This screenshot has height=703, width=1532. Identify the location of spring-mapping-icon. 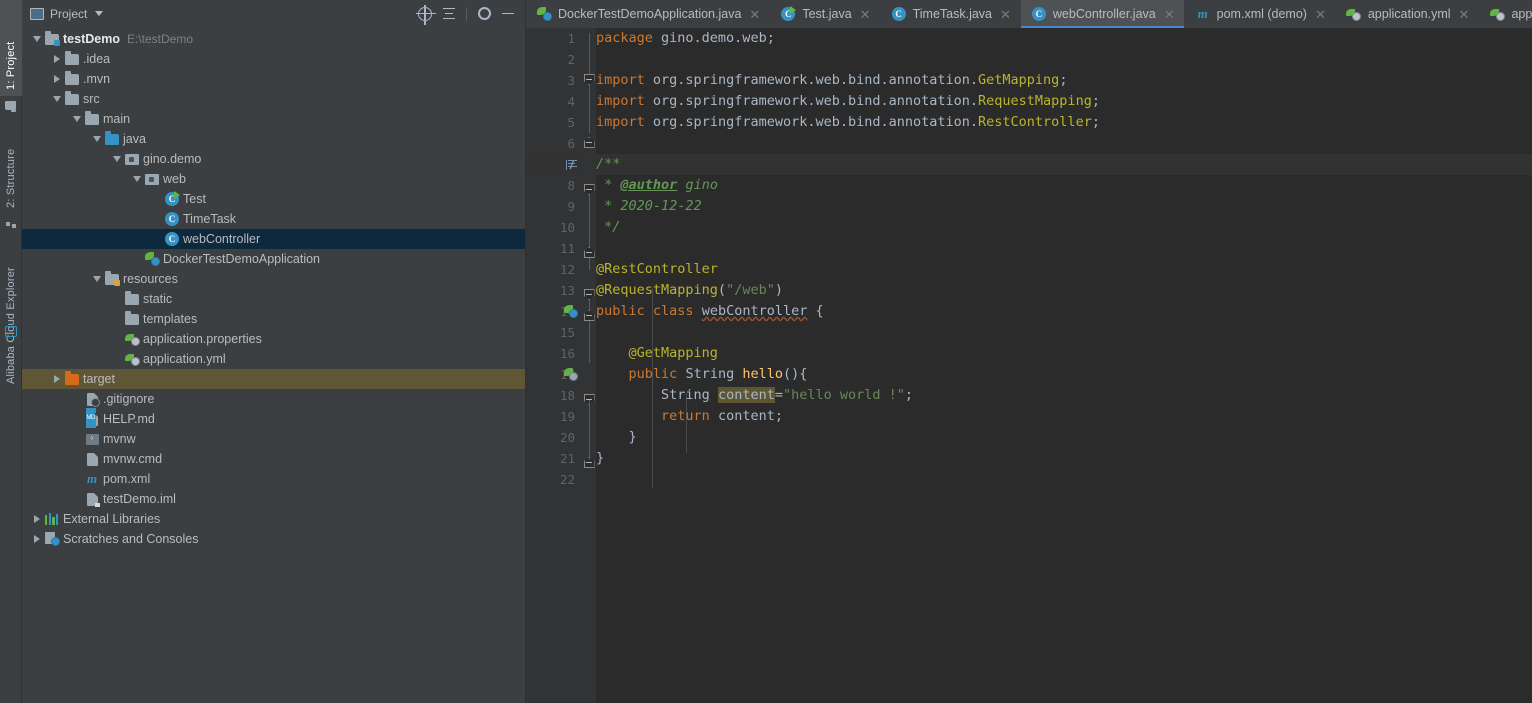
(571, 374).